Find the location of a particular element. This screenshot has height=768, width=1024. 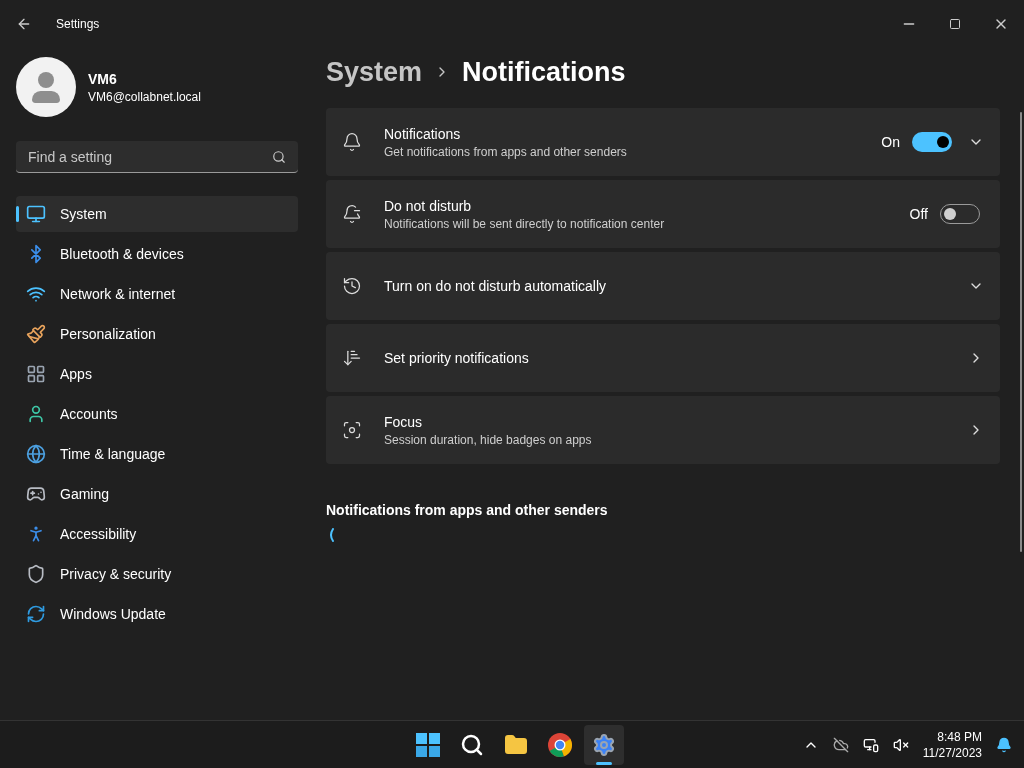

apps-grid-icon is located at coordinates (36, 374).